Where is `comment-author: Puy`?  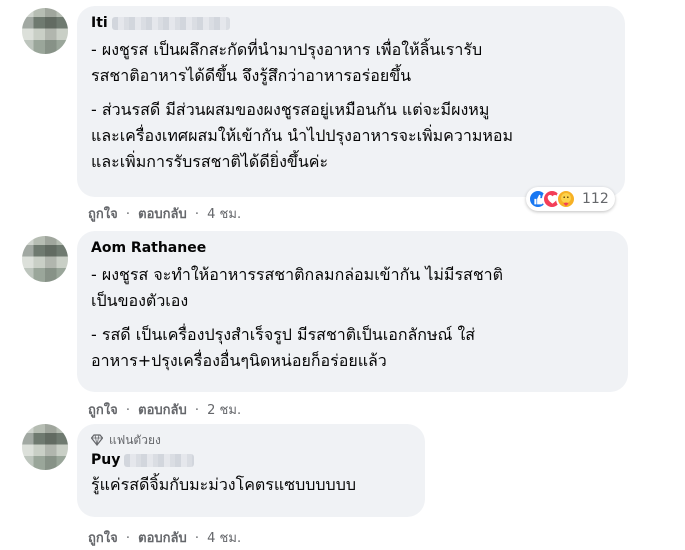 comment-author: Puy is located at coordinates (251, 460).